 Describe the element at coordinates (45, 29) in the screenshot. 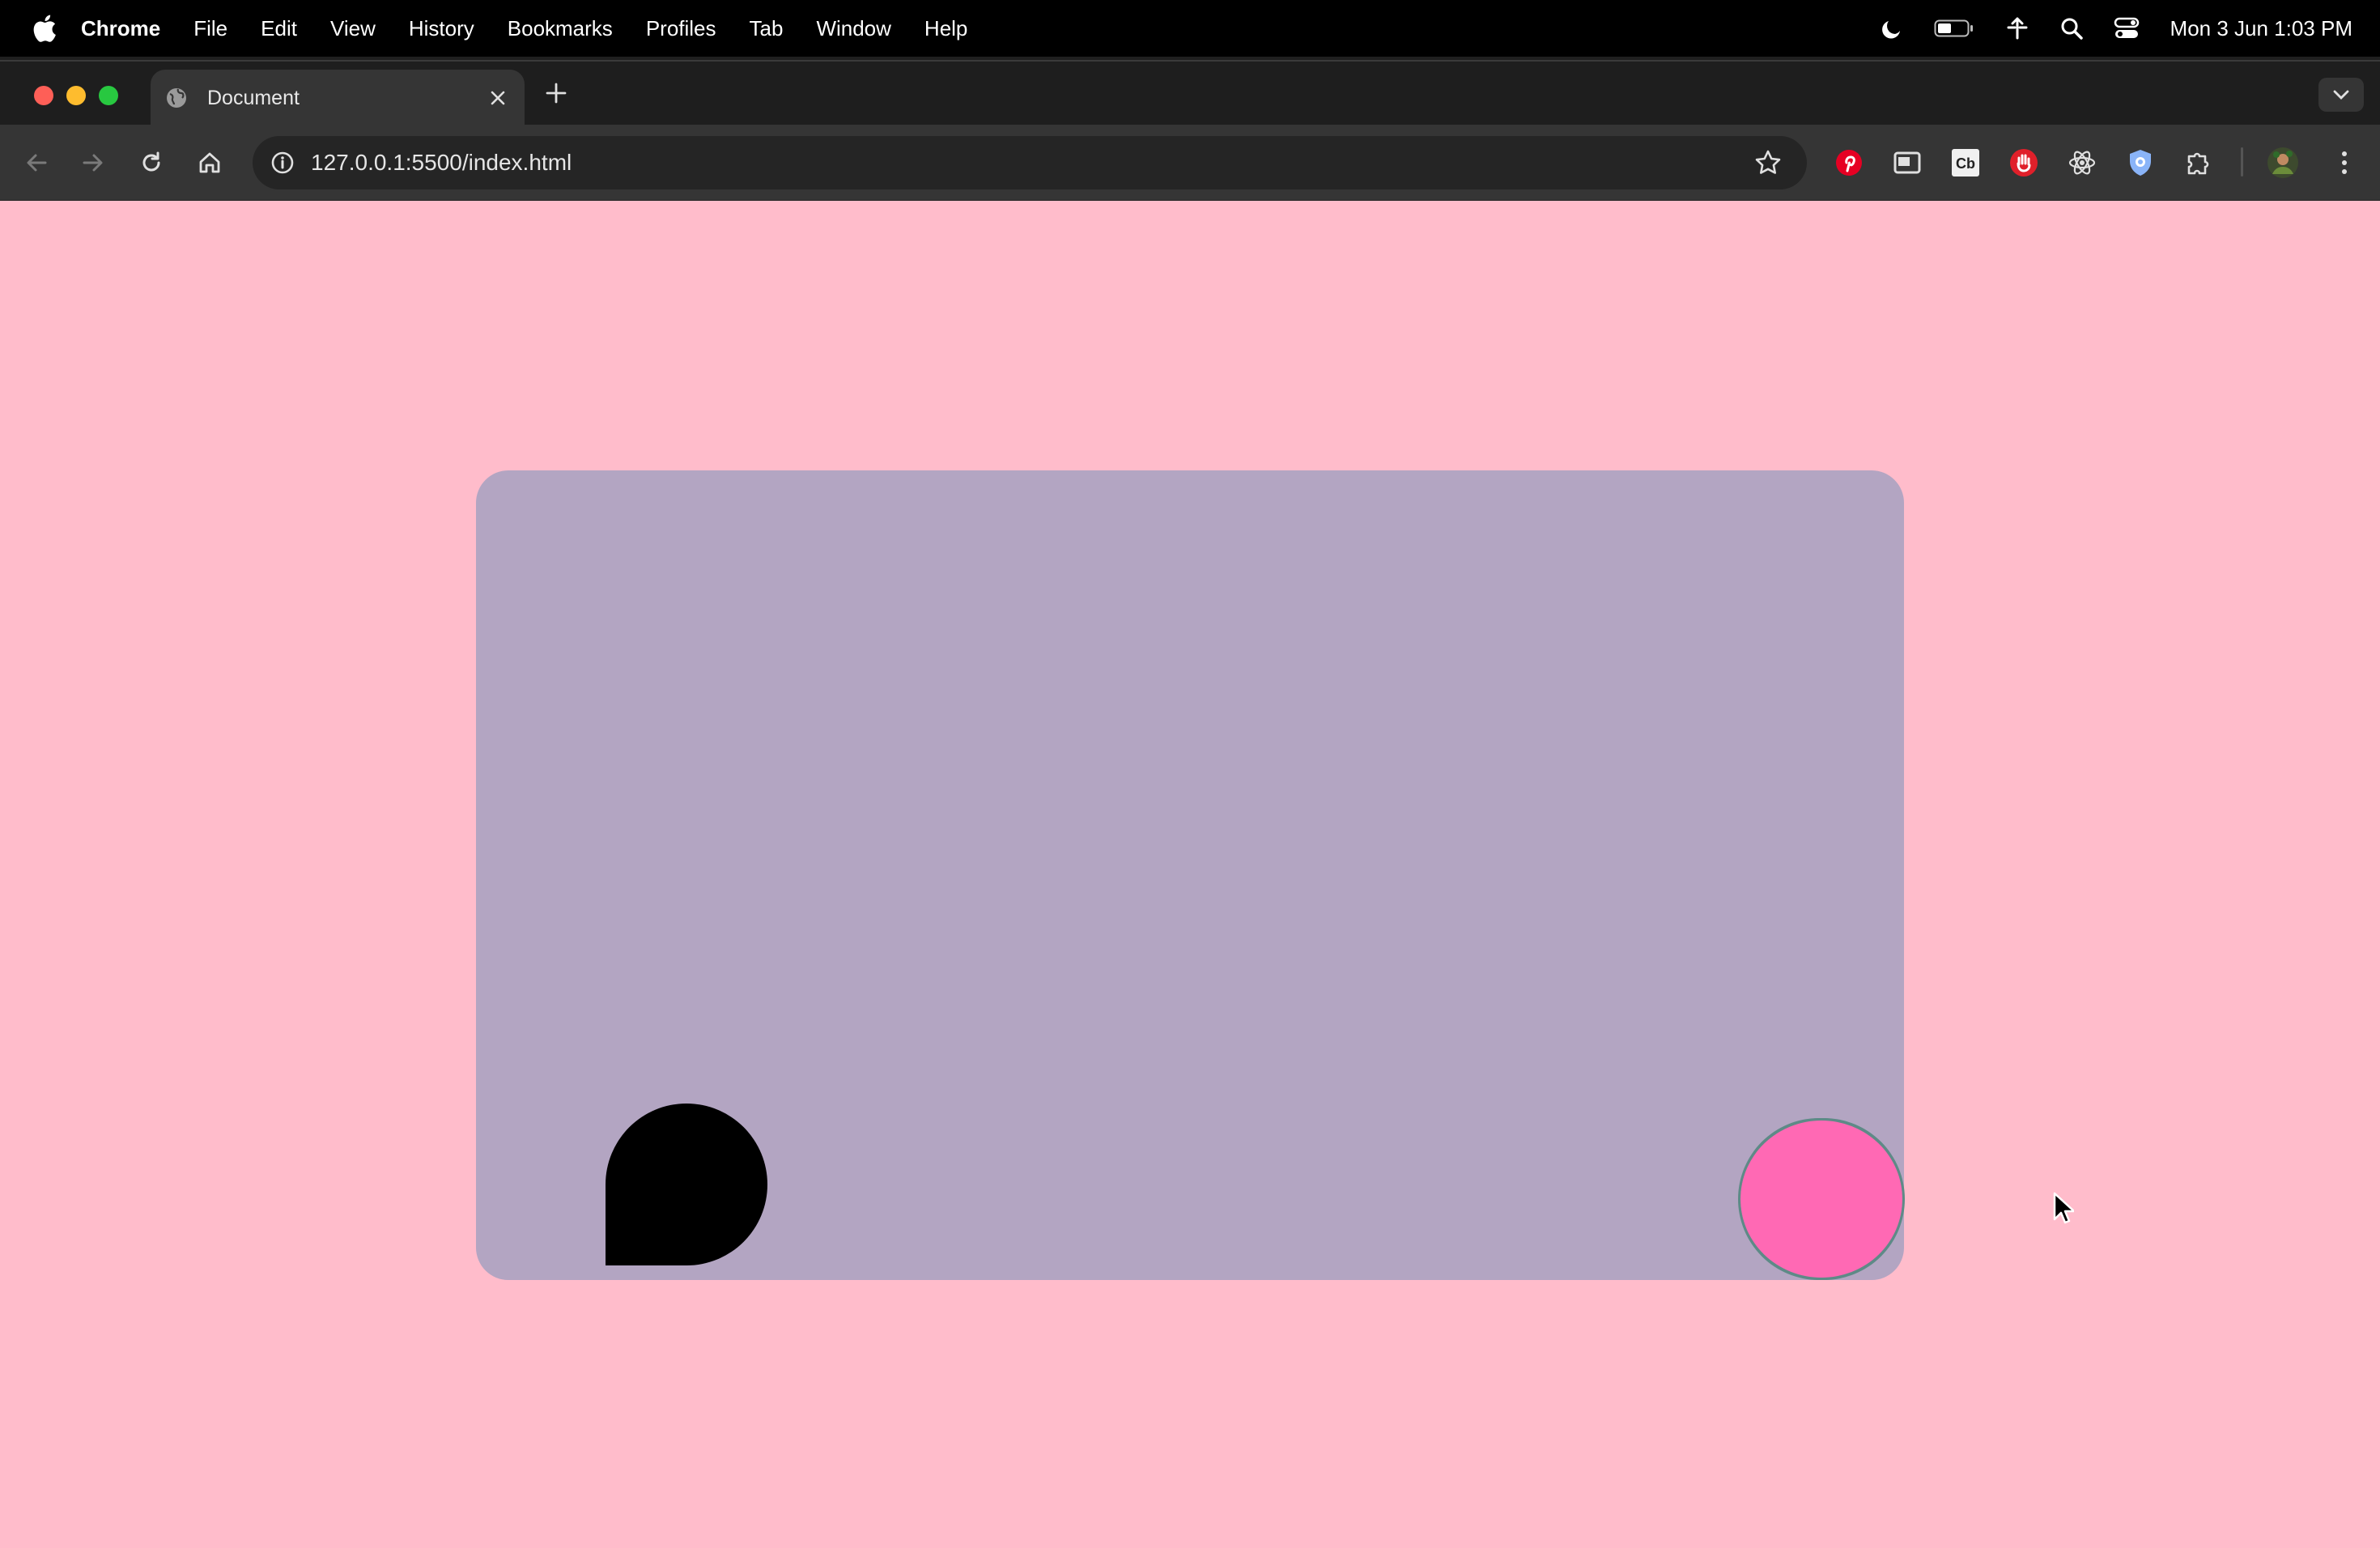

I see `apple-icon` at that location.